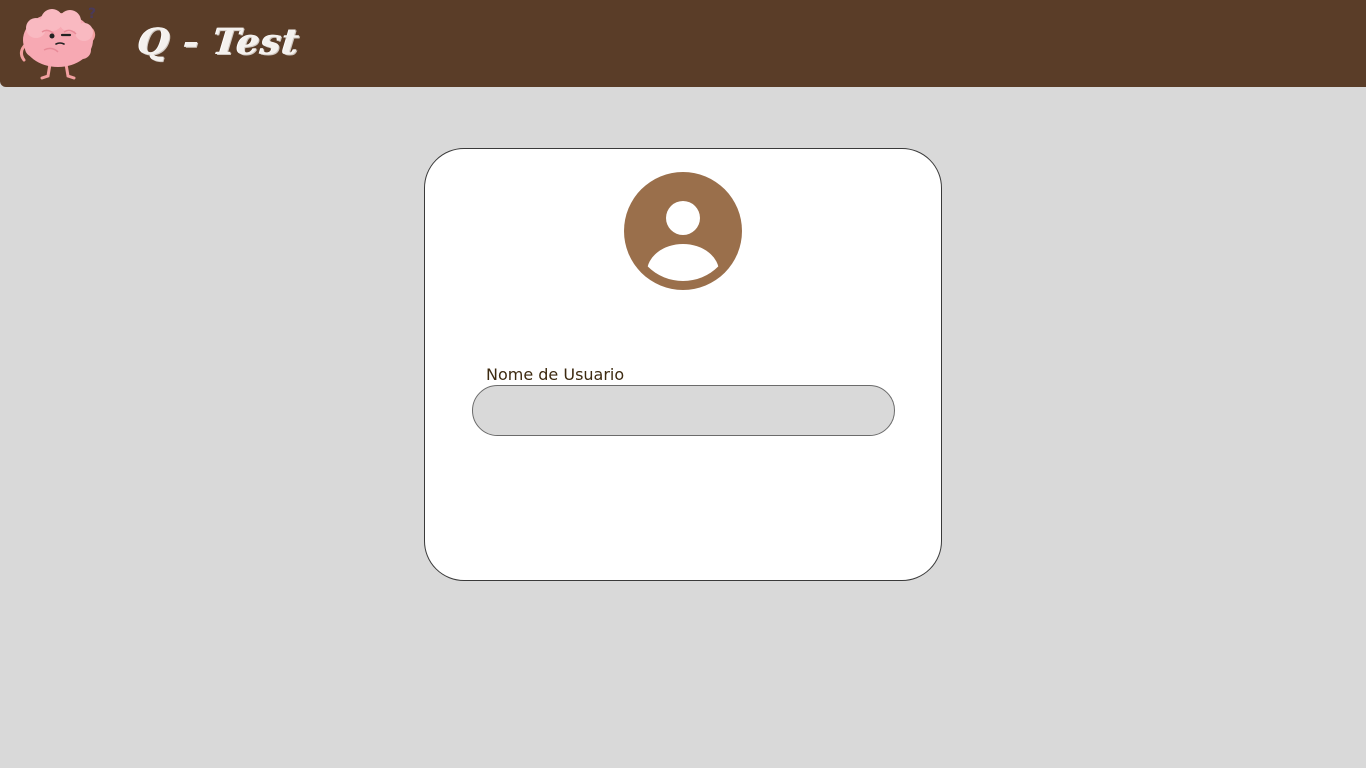 This screenshot has height=768, width=1366. I want to click on top-bar: ? Q - Test, so click(683, 43).